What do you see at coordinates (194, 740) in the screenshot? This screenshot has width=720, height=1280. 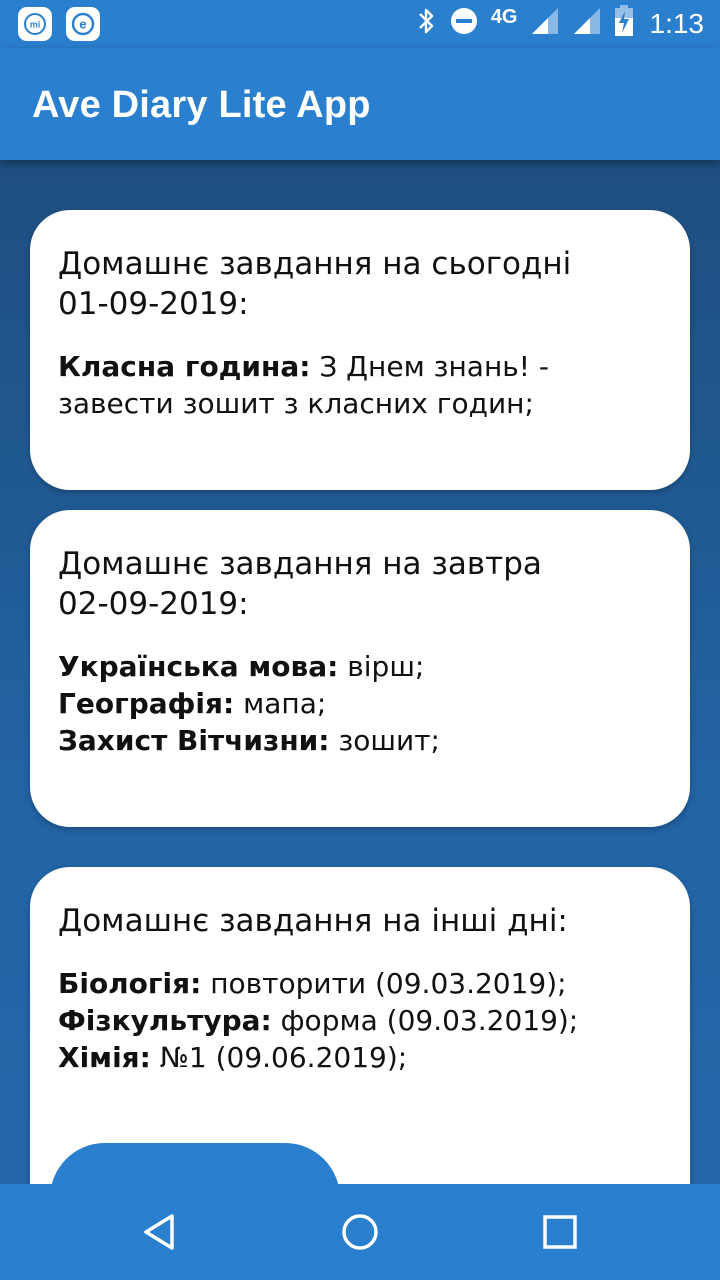 I see `subject-label: Захист Вітчизни:` at bounding box center [194, 740].